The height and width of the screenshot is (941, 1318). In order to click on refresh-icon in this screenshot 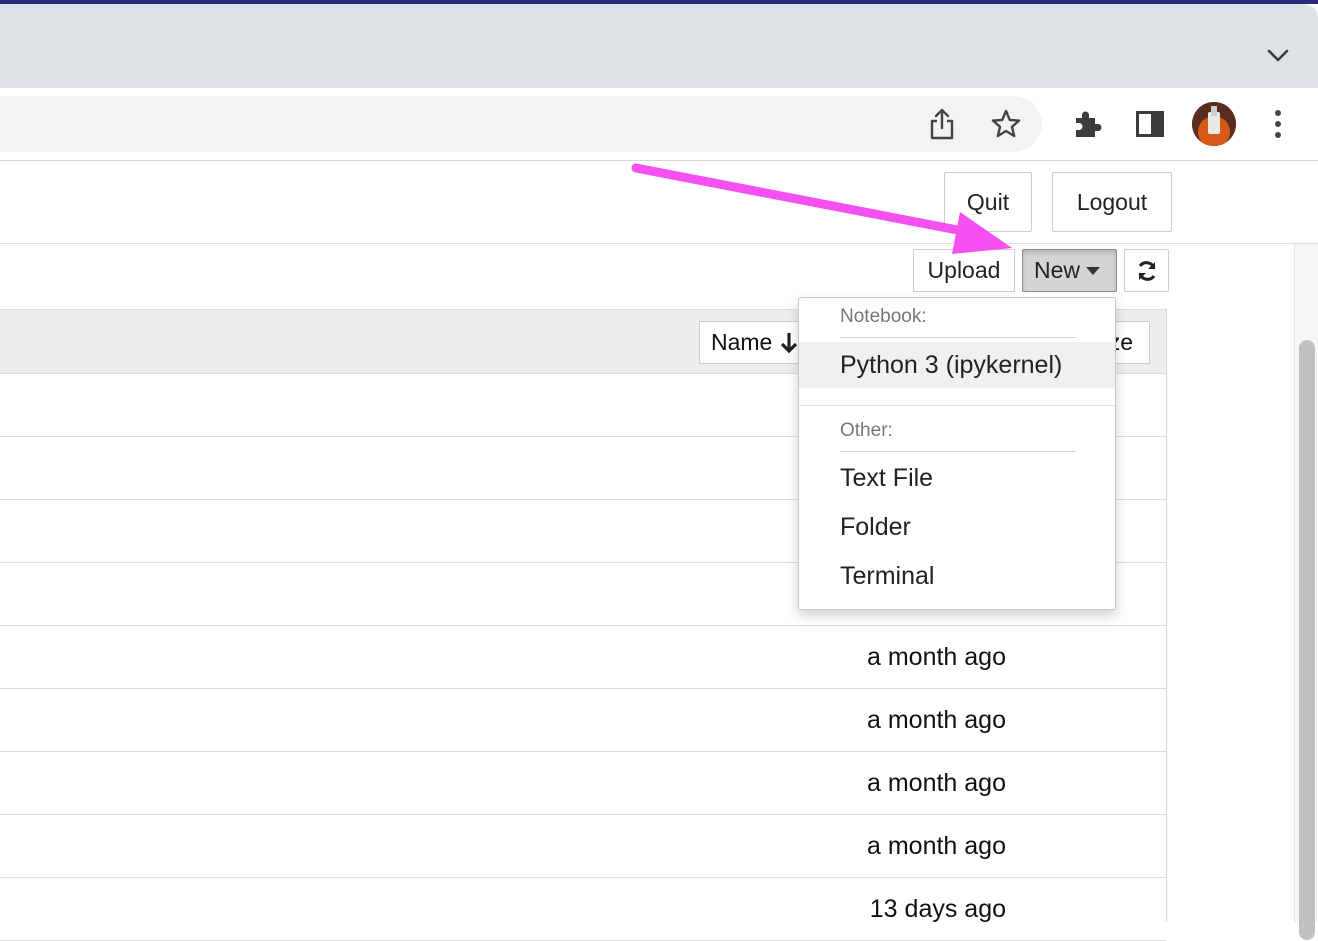, I will do `click(1147, 271)`.